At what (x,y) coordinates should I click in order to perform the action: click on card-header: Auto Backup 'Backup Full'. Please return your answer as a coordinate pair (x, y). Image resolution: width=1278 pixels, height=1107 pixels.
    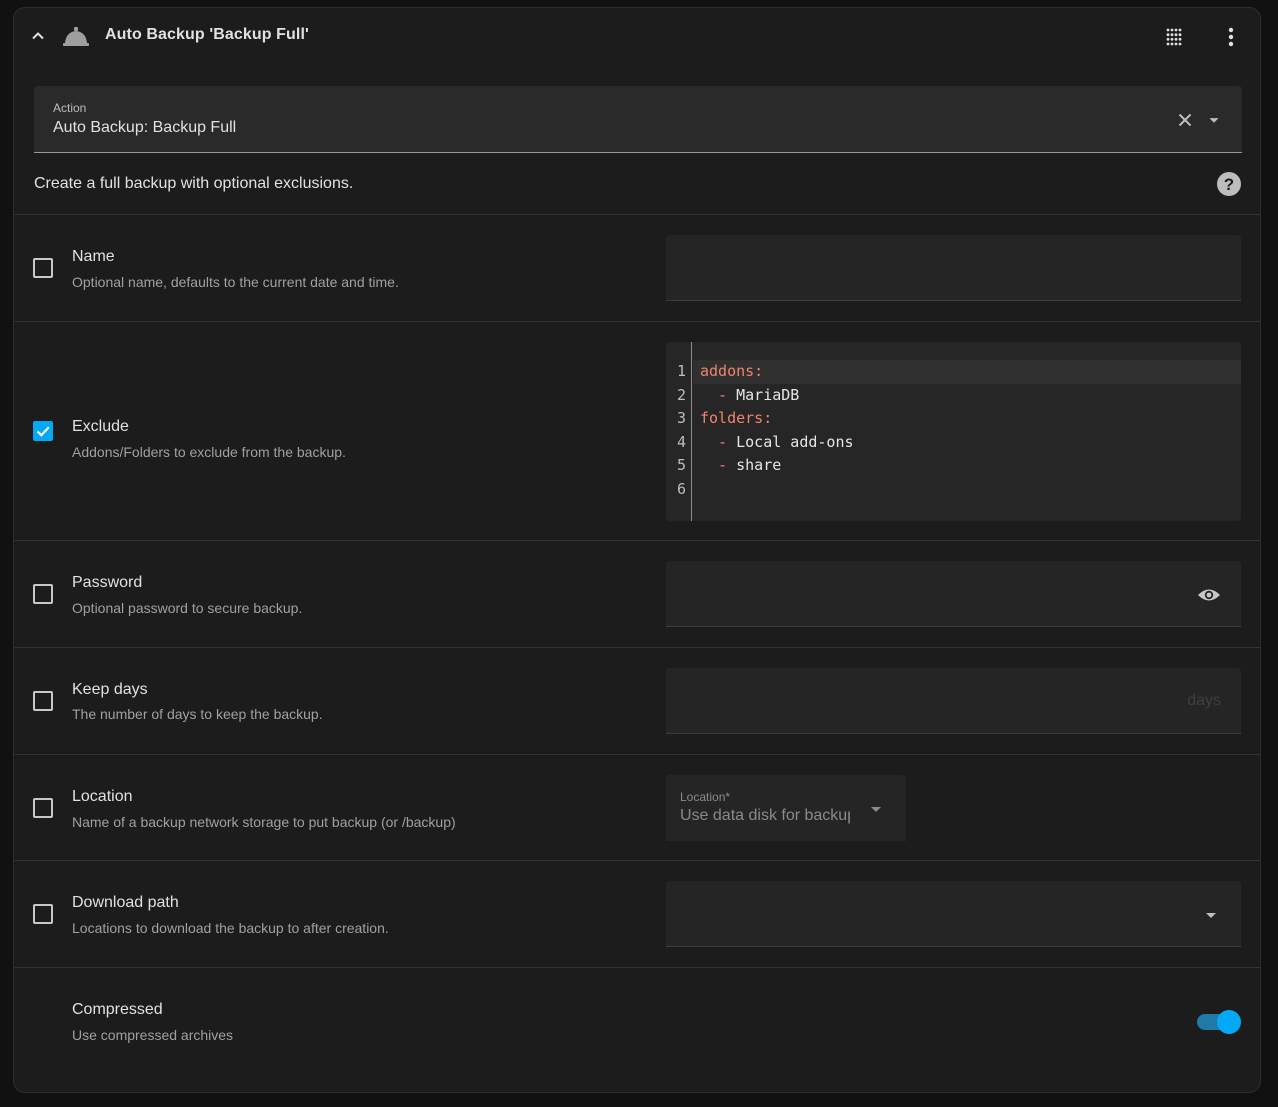
    Looking at the image, I should click on (637, 37).